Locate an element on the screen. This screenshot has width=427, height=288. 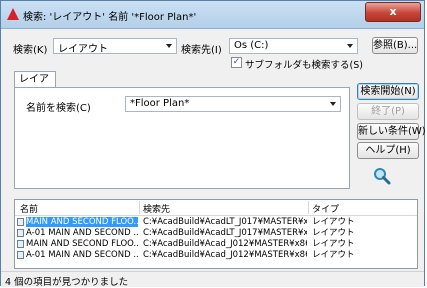
search-location-label: 検索先(I) is located at coordinates (201, 50).